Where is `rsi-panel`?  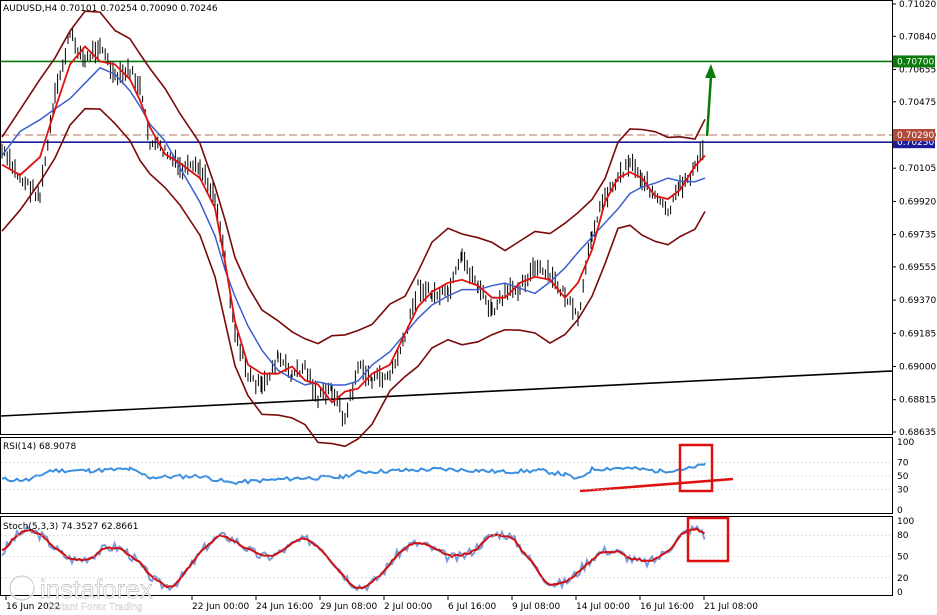
rsi-panel is located at coordinates (446, 475).